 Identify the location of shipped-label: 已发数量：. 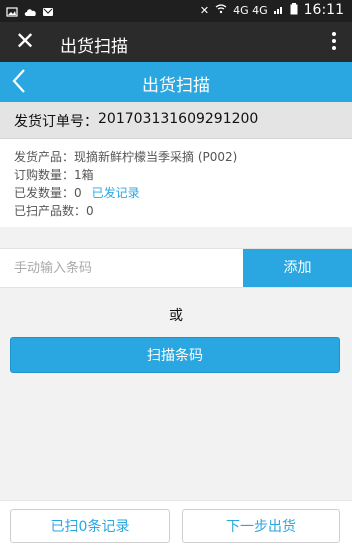
(44, 193).